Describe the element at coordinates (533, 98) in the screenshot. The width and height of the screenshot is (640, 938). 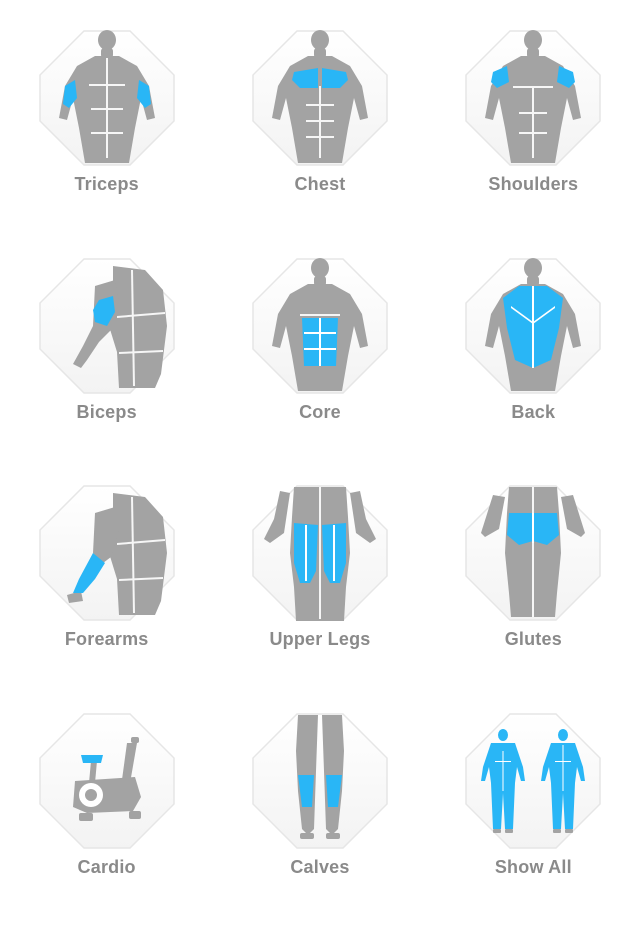
I see `front-body-shoulders-icon` at that location.